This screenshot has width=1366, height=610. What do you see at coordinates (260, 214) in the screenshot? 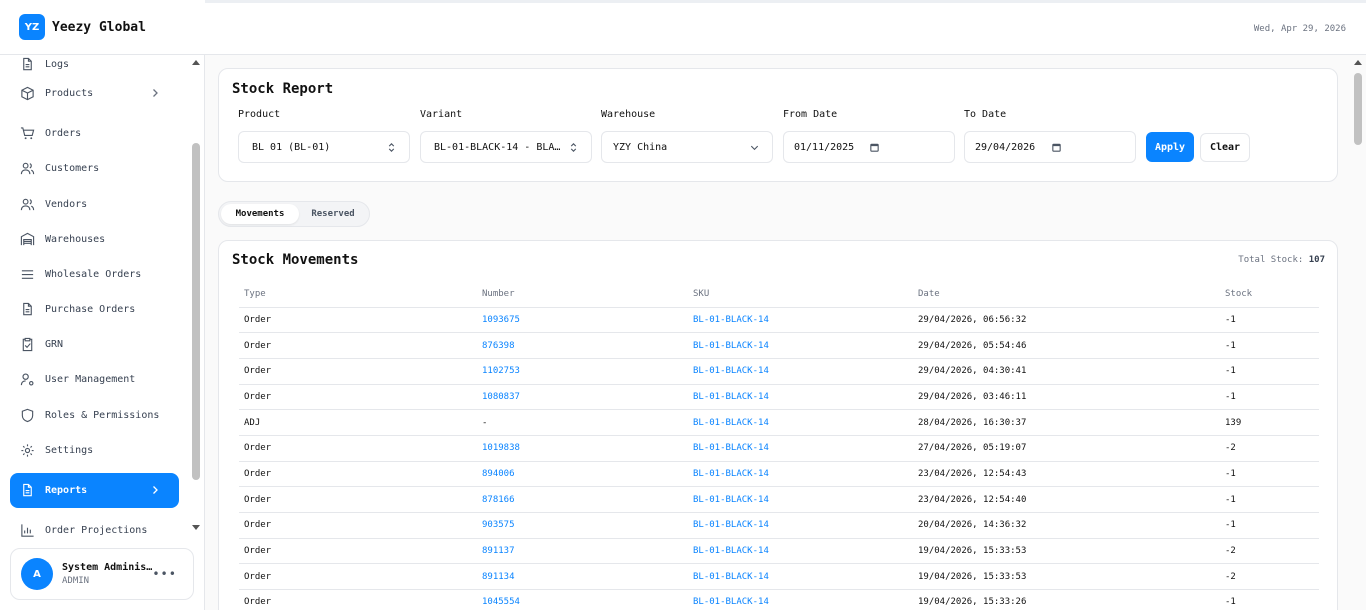
I see `tab-movements: Movements` at bounding box center [260, 214].